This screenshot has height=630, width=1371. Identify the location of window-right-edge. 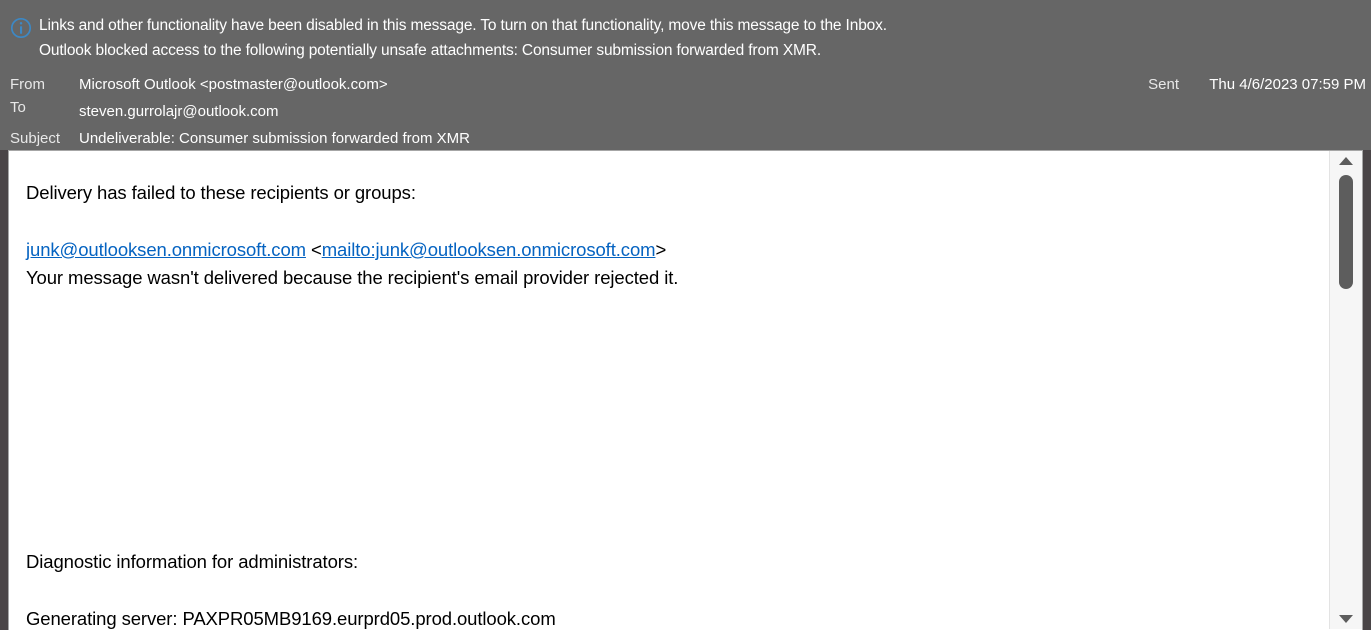
(1367, 390).